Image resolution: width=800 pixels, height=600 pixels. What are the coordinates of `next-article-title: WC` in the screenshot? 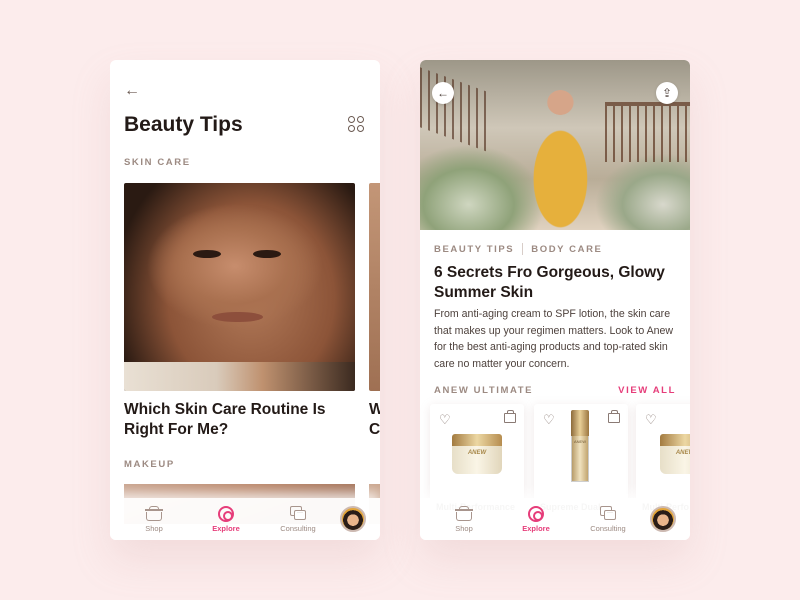 It's located at (374, 420).